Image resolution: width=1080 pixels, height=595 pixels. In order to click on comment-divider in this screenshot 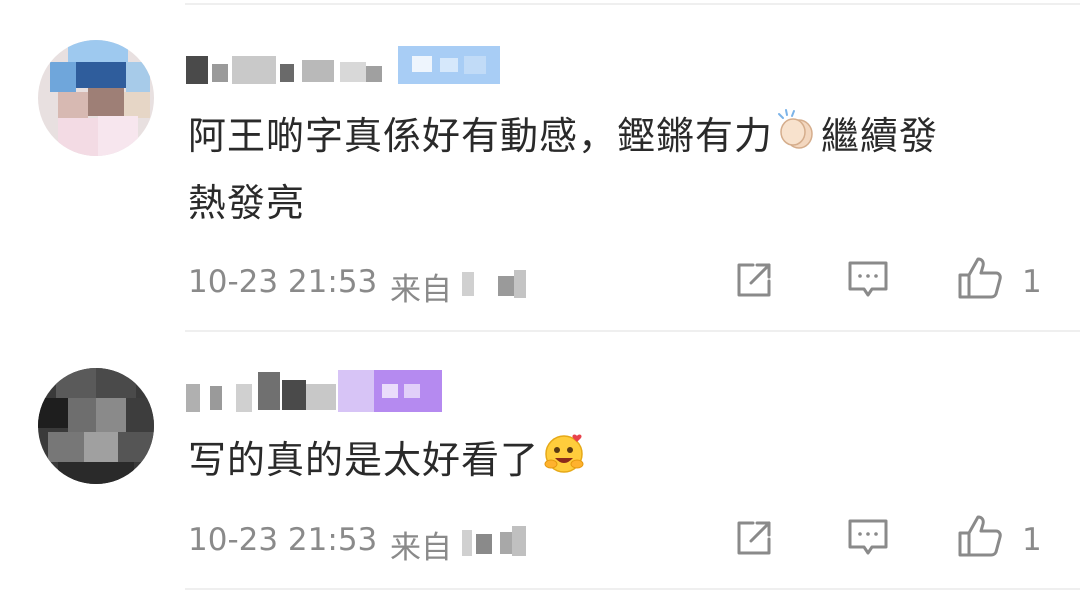, I will do `click(632, 331)`.